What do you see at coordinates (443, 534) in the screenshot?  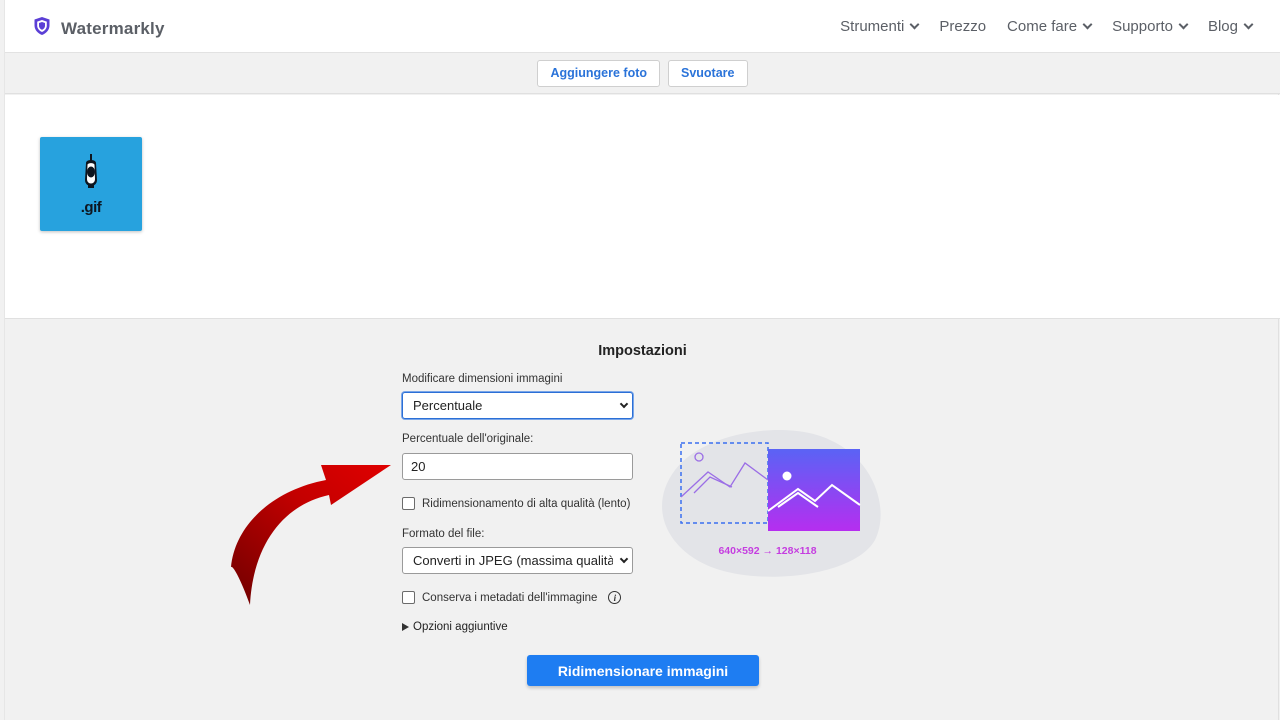 I see `format-label: Formato del file:` at bounding box center [443, 534].